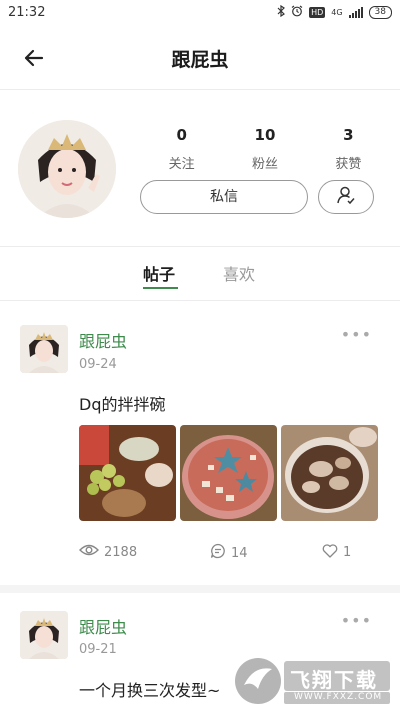 The width and height of the screenshot is (400, 714). I want to click on top-bar: 跟屁虫, so click(200, 58).